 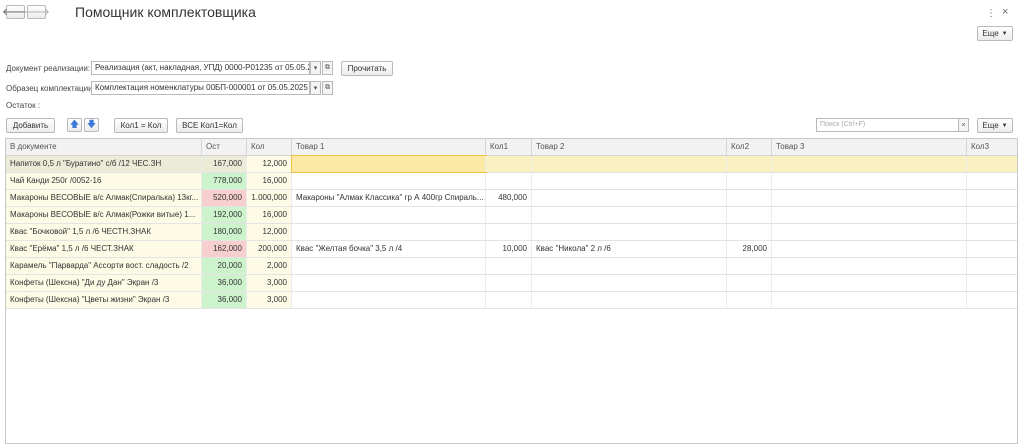 What do you see at coordinates (104, 181) in the screenshot?
I see `cell-doc: Чай Канди 250г /0052-16` at bounding box center [104, 181].